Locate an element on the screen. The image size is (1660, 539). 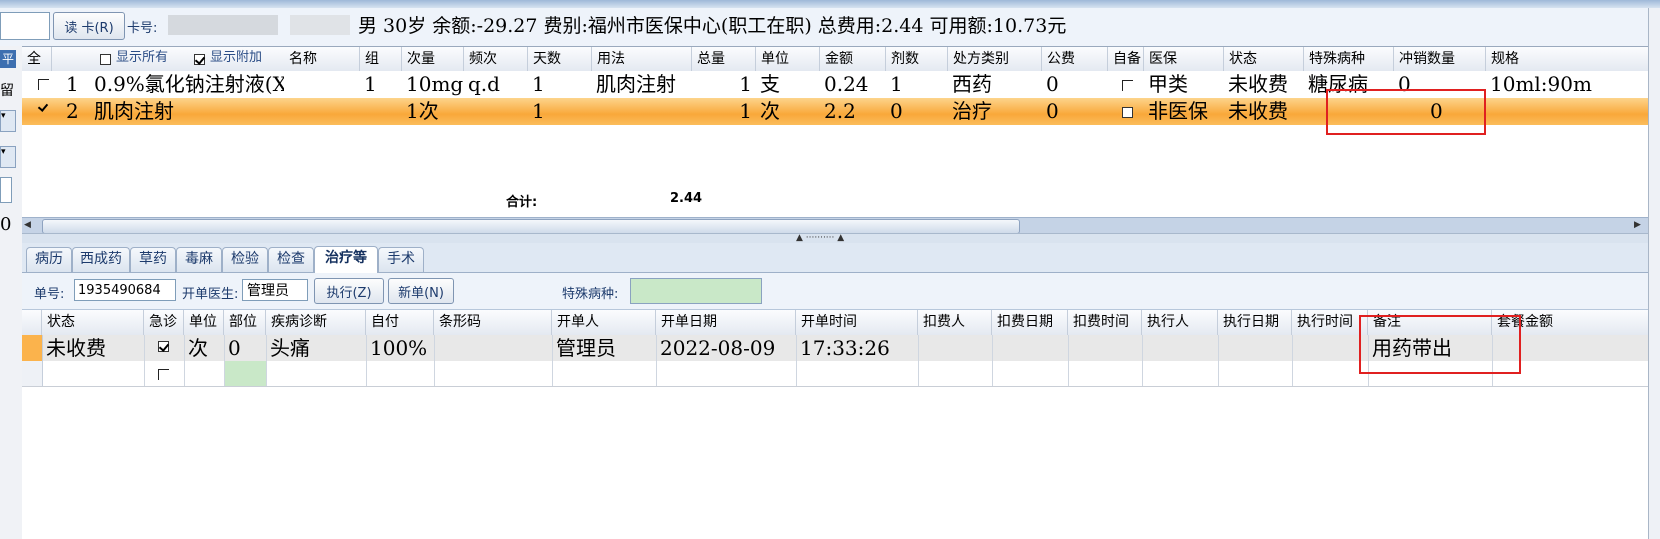
col-days: 天数 is located at coordinates (560, 59).